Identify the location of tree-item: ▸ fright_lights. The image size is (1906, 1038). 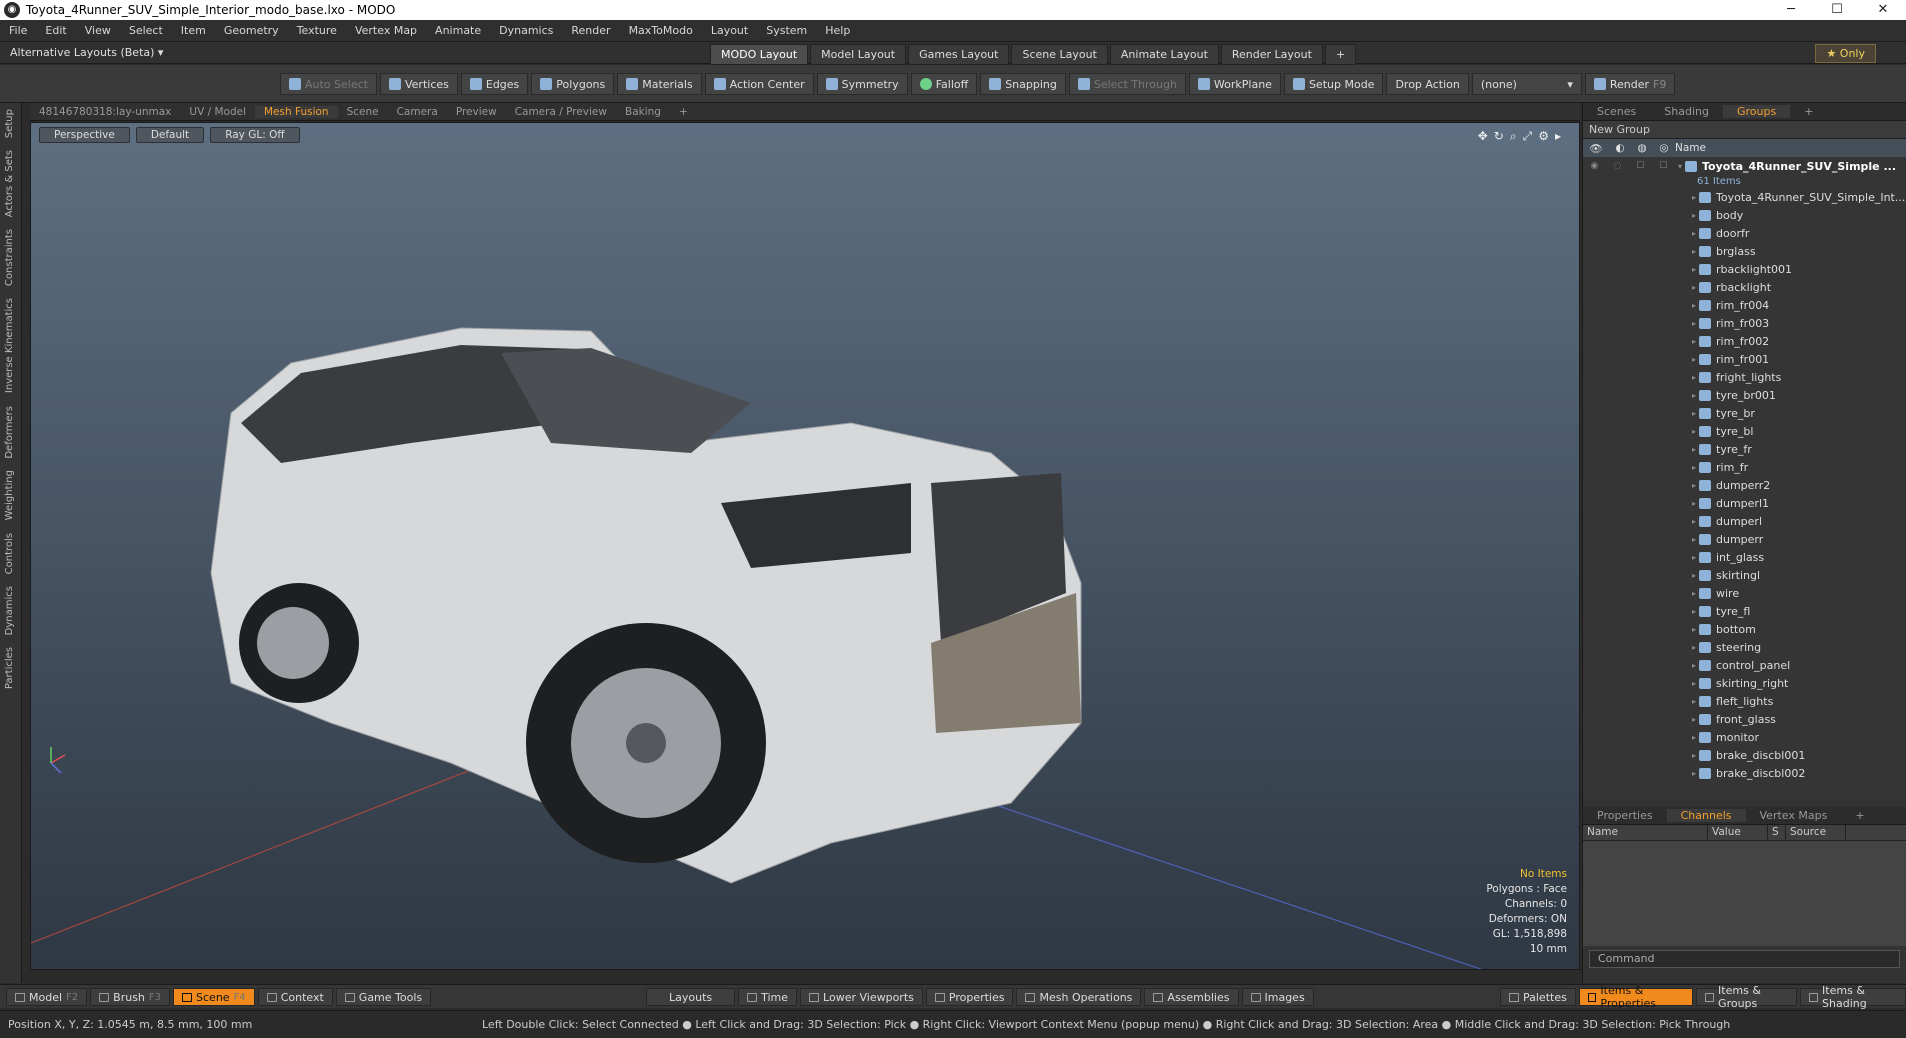
(1744, 377).